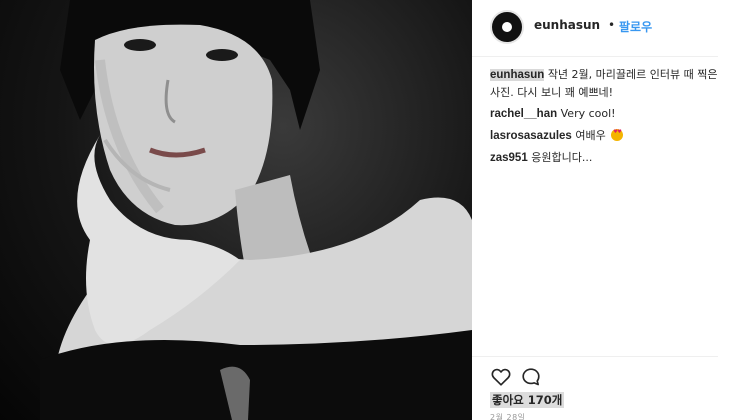  I want to click on like-button, so click(501, 377).